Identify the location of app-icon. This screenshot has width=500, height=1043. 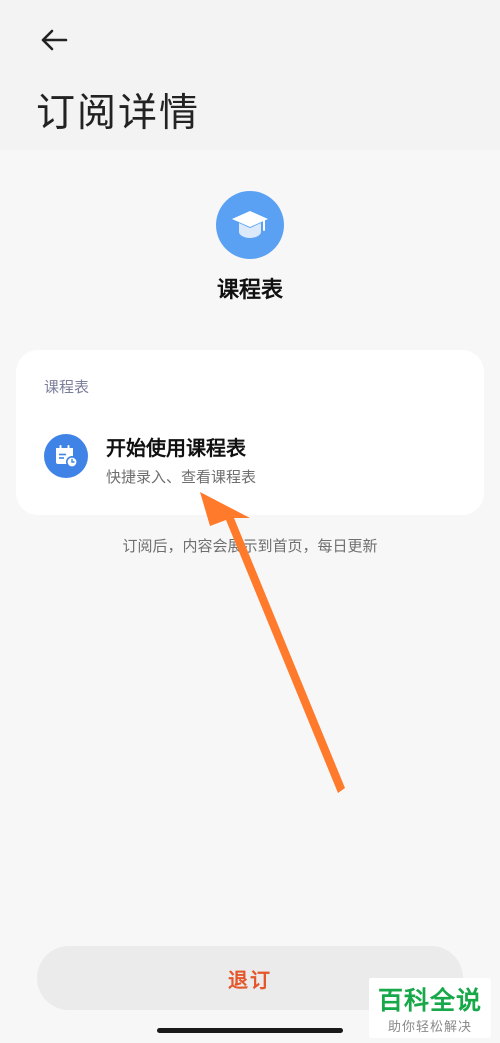
(250, 225).